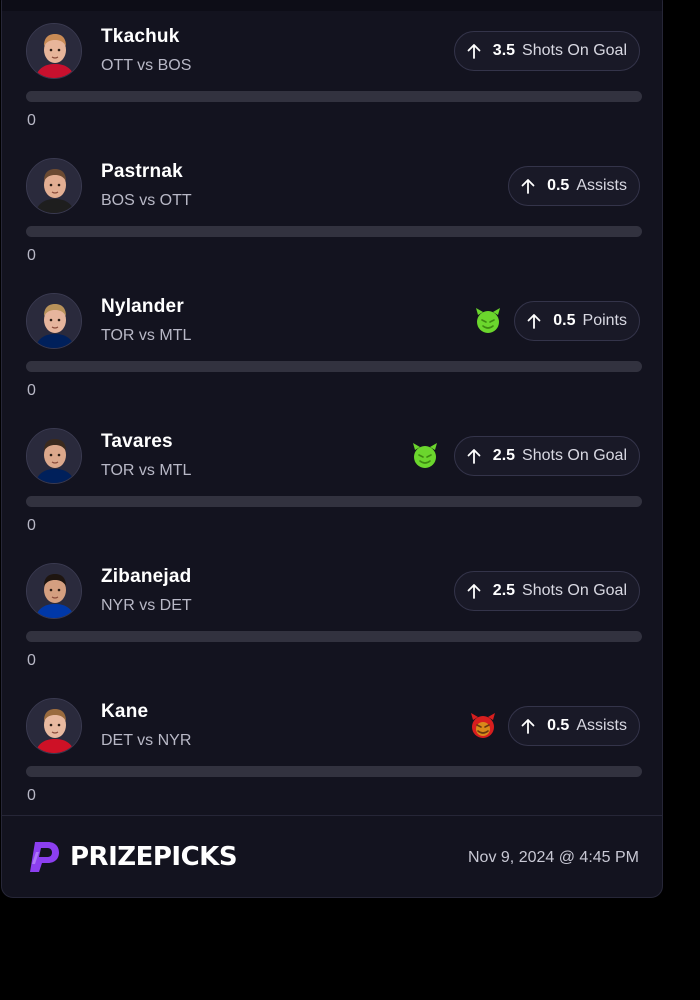 Image resolution: width=700 pixels, height=1000 pixels. Describe the element at coordinates (137, 441) in the screenshot. I see `player-name: Tavares` at that location.